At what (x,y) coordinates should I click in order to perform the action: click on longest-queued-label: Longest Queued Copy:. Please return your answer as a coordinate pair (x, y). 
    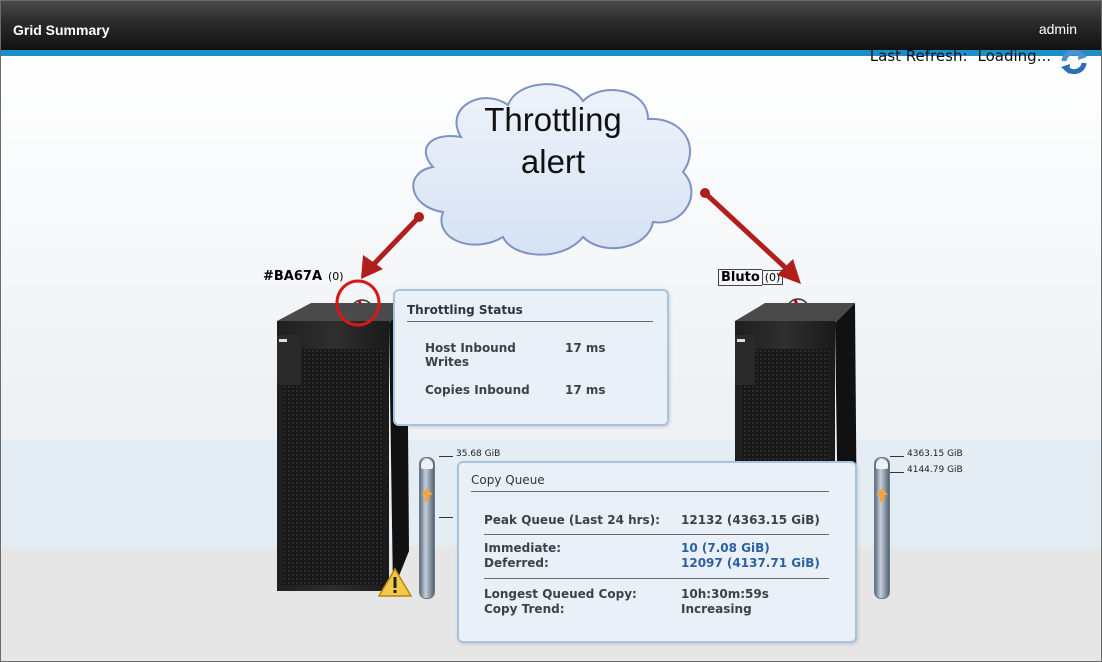
    Looking at the image, I should click on (560, 594).